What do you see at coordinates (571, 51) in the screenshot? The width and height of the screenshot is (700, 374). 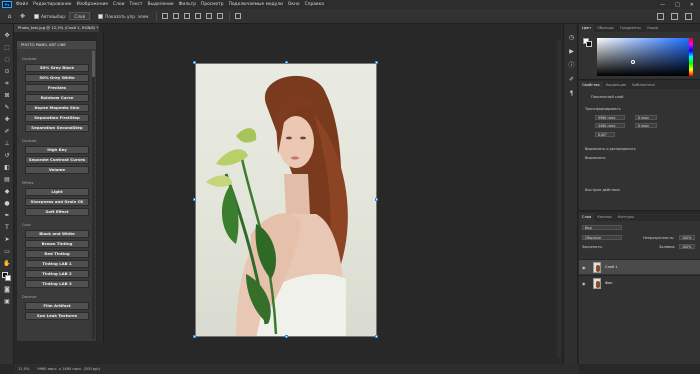 I see `actions-icon: ▶` at bounding box center [571, 51].